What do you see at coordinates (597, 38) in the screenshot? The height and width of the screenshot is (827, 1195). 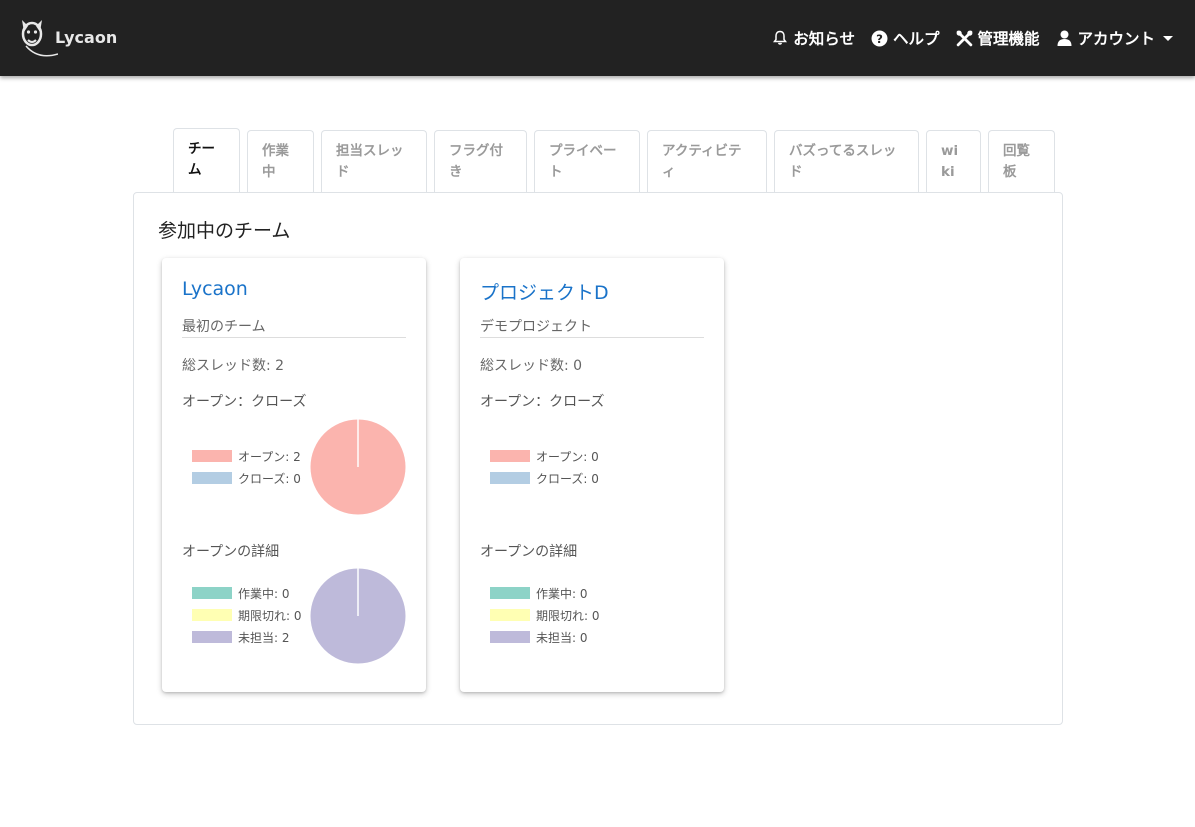 I see `navbar: Lycaon お知らせ ? ヘルプ 管理機能 アカウント` at bounding box center [597, 38].